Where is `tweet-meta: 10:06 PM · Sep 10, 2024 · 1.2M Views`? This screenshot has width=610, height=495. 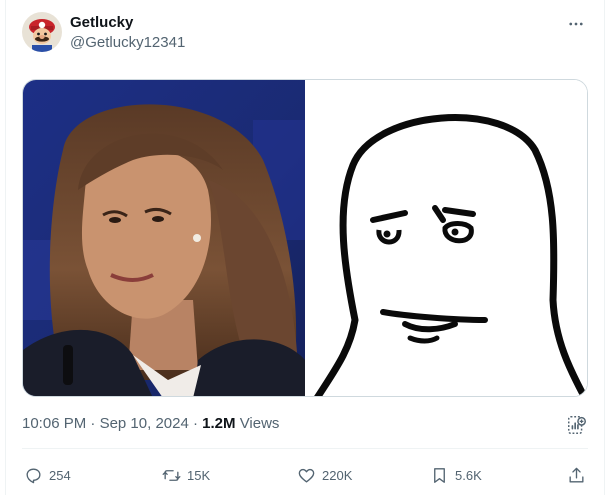 tweet-meta: 10:06 PM · Sep 10, 2024 · 1.2M Views is located at coordinates (150, 424).